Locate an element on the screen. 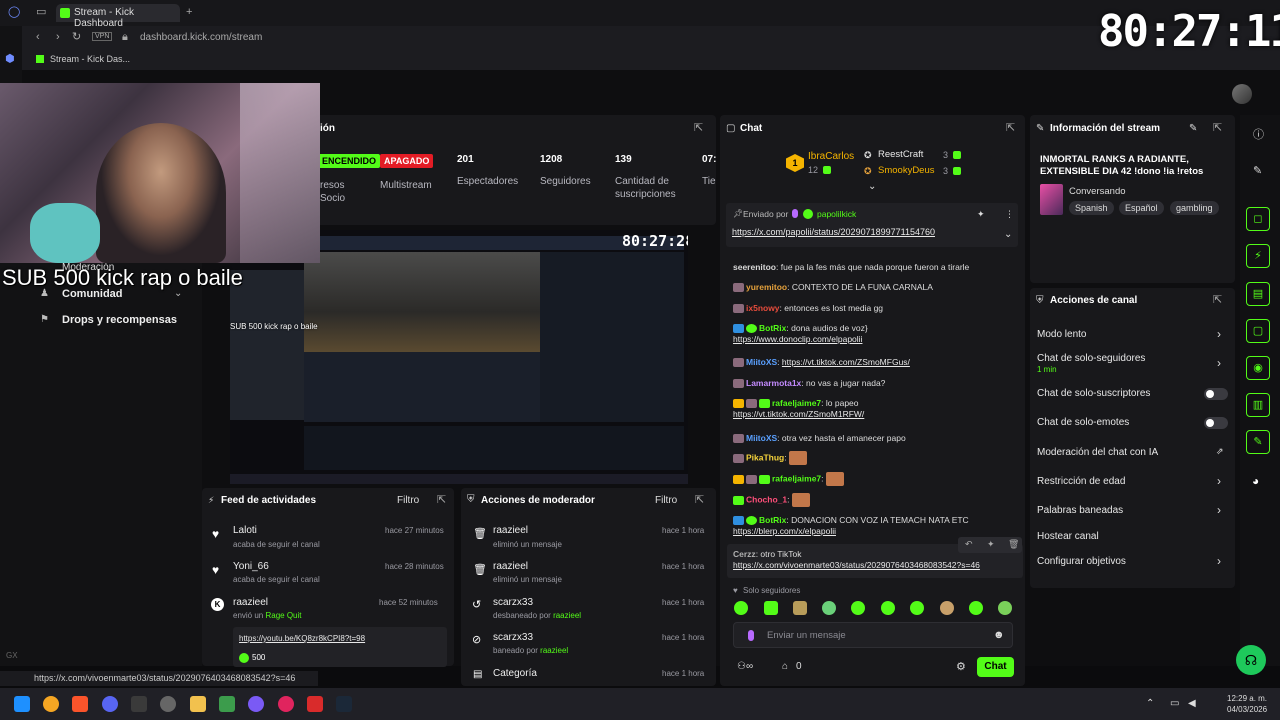 This screenshot has width=1280, height=720. url-field: dashboard.kick.com/stream is located at coordinates (201, 37).